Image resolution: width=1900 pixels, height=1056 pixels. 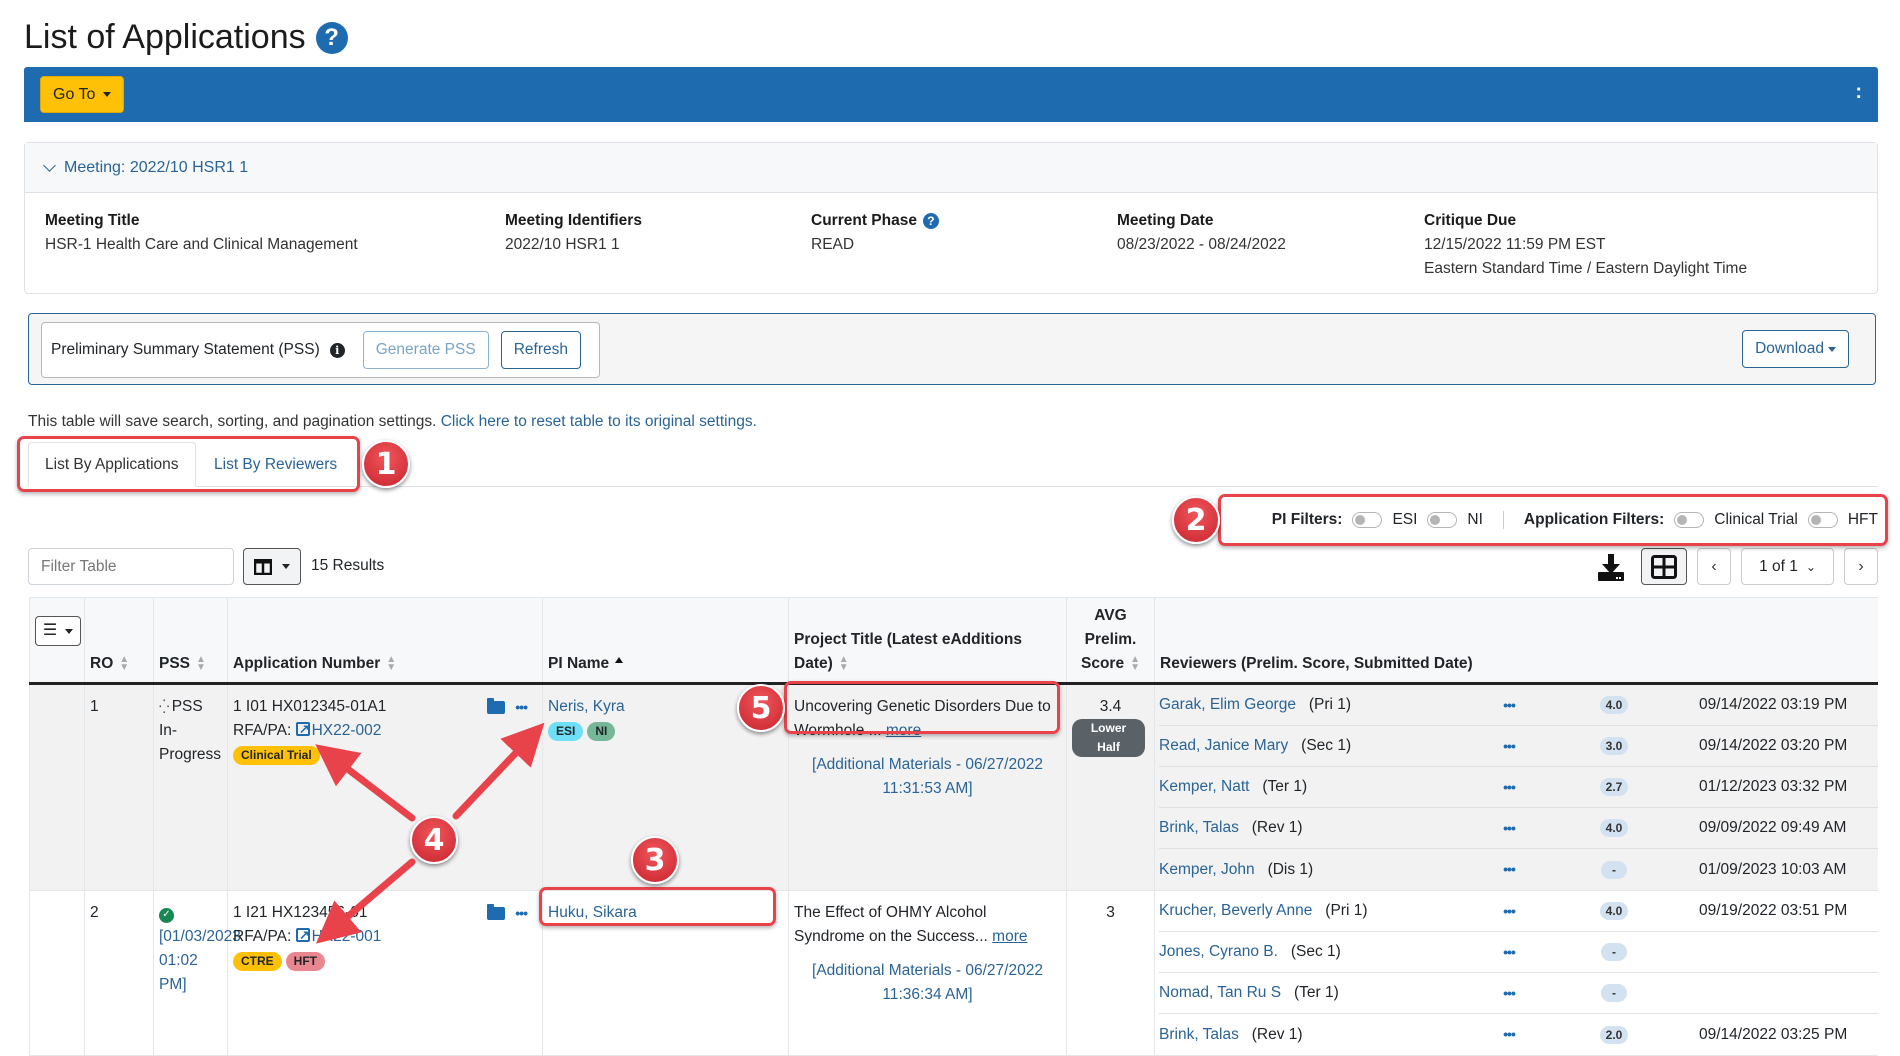 What do you see at coordinates (592, 912) in the screenshot?
I see `pi-name-link: Huku, Sikara` at bounding box center [592, 912].